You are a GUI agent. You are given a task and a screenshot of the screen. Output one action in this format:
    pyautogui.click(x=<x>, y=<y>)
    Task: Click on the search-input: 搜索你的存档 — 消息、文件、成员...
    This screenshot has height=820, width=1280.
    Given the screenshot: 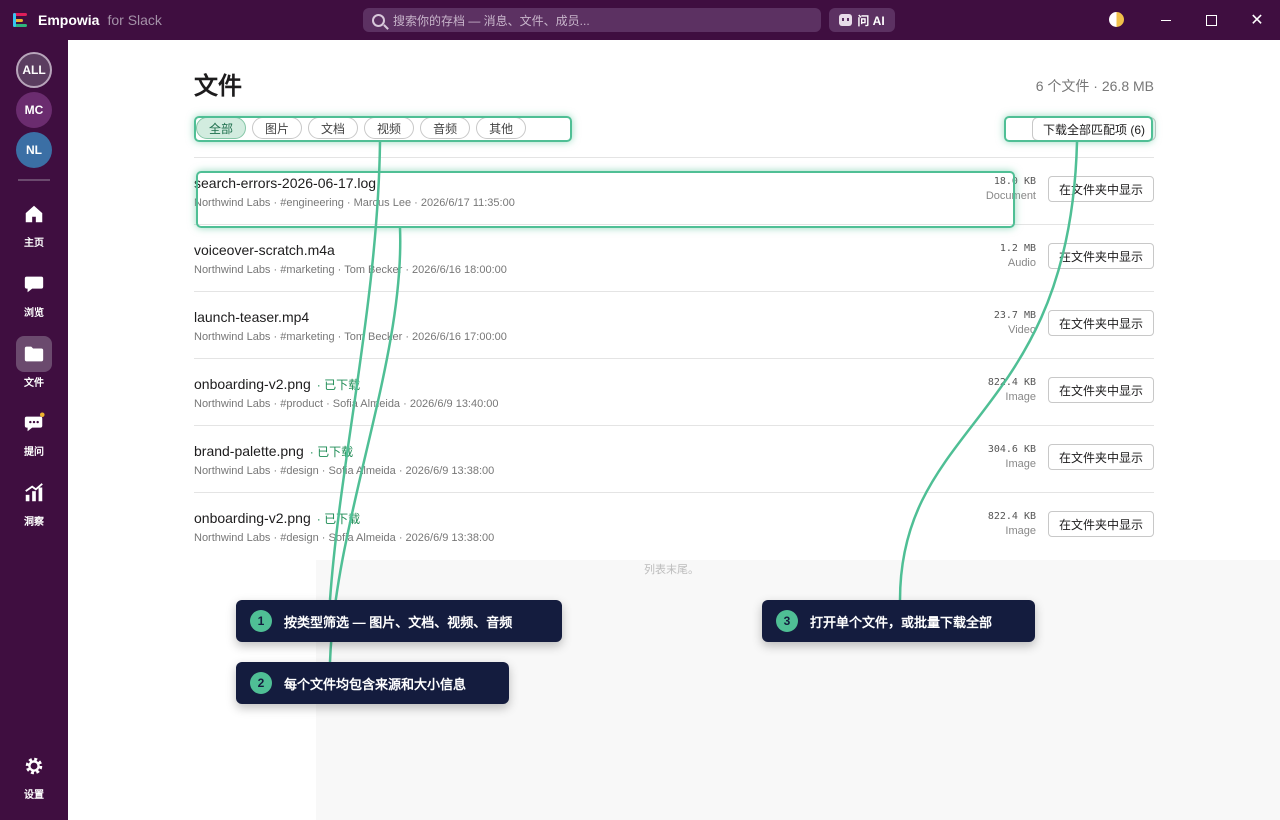 What is the action you would take?
    pyautogui.click(x=592, y=20)
    